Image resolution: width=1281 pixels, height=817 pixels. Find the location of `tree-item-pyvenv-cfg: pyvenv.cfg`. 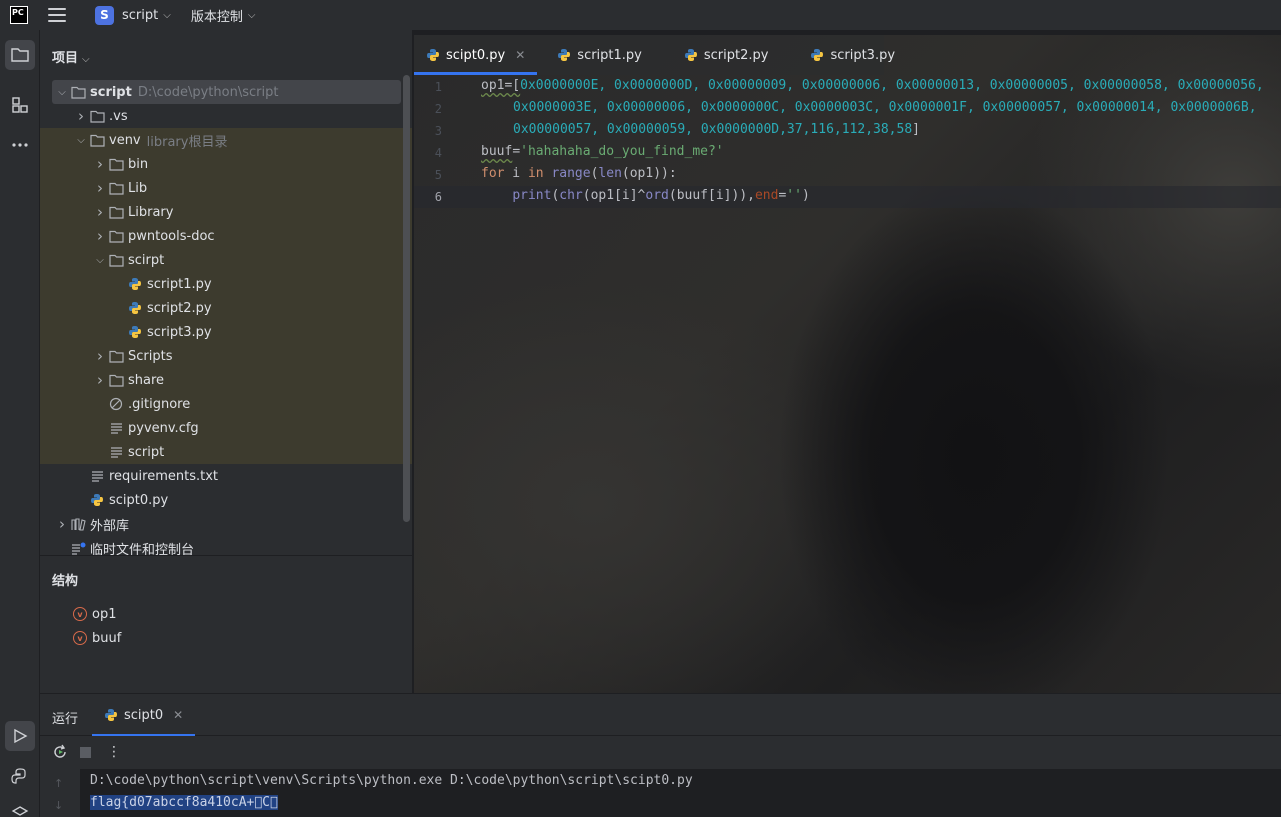

tree-item-pyvenv-cfg: pyvenv.cfg is located at coordinates (226, 428).